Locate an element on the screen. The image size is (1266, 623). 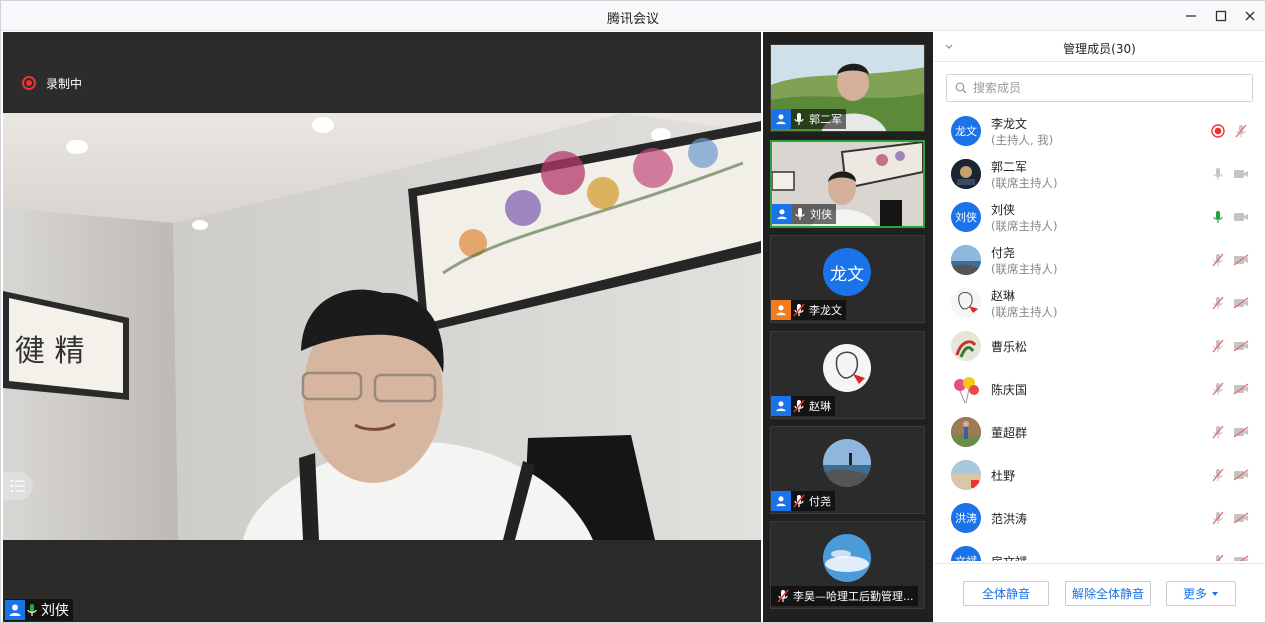
tile-name: 刘侠 is located at coordinates (821, 214).